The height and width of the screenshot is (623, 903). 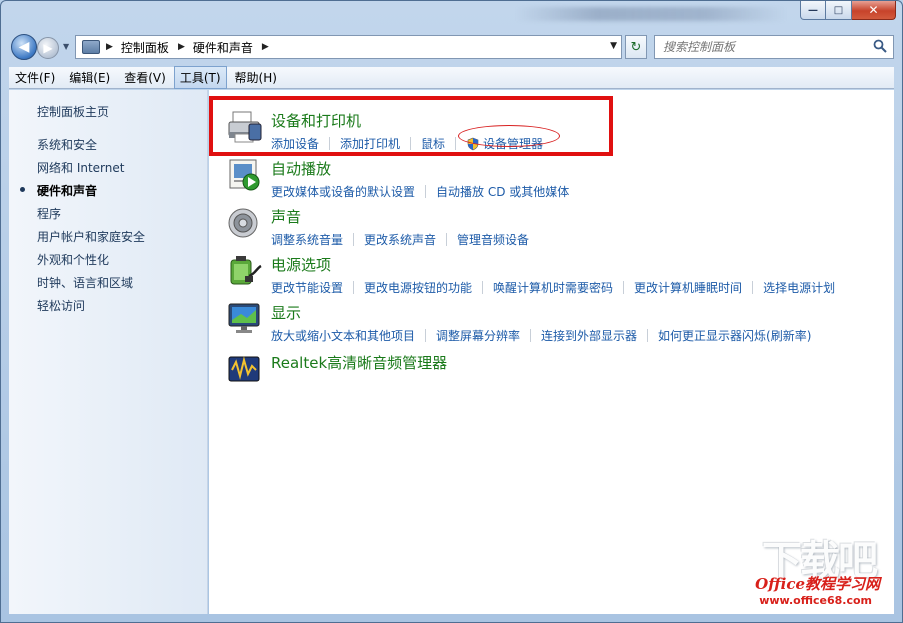 I want to click on navigation-bar: ◀ ▶ ▼ ▶ 控制面板 ▶ 硬件和声音 ▶ ▼ ↻, so click(x=451, y=47).